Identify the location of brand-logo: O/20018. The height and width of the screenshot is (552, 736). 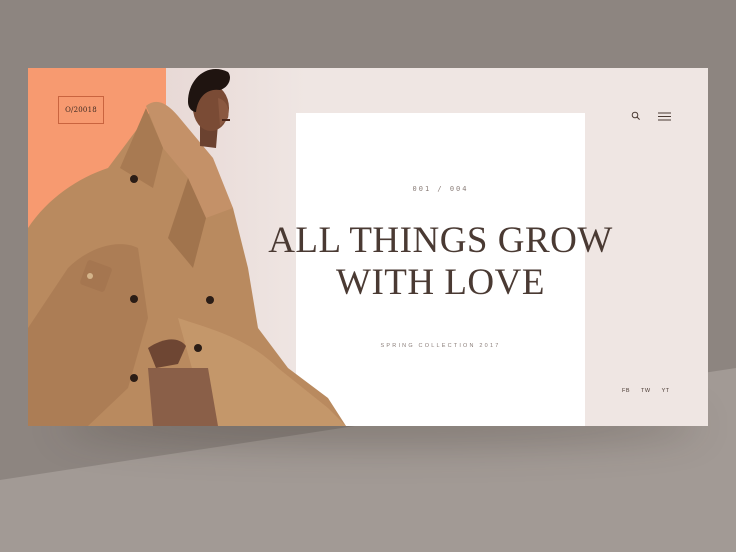
(81, 110).